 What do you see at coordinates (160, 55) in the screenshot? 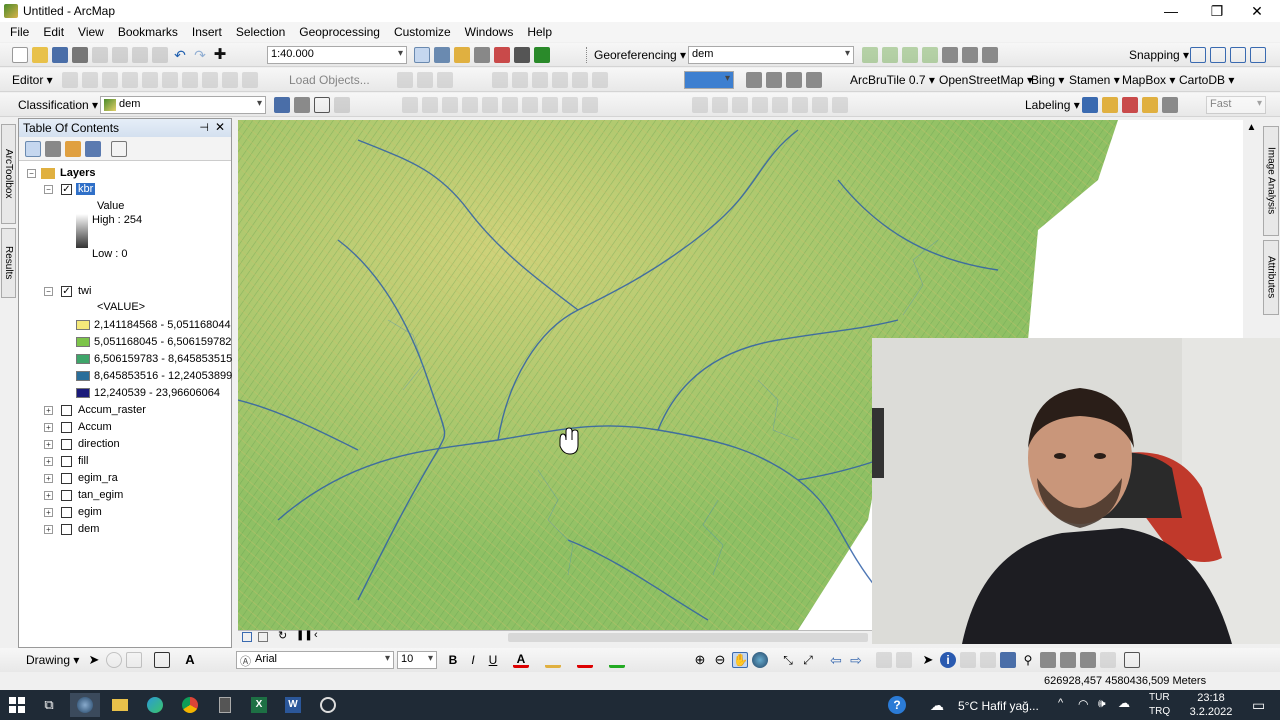
I see `delete-icon` at bounding box center [160, 55].